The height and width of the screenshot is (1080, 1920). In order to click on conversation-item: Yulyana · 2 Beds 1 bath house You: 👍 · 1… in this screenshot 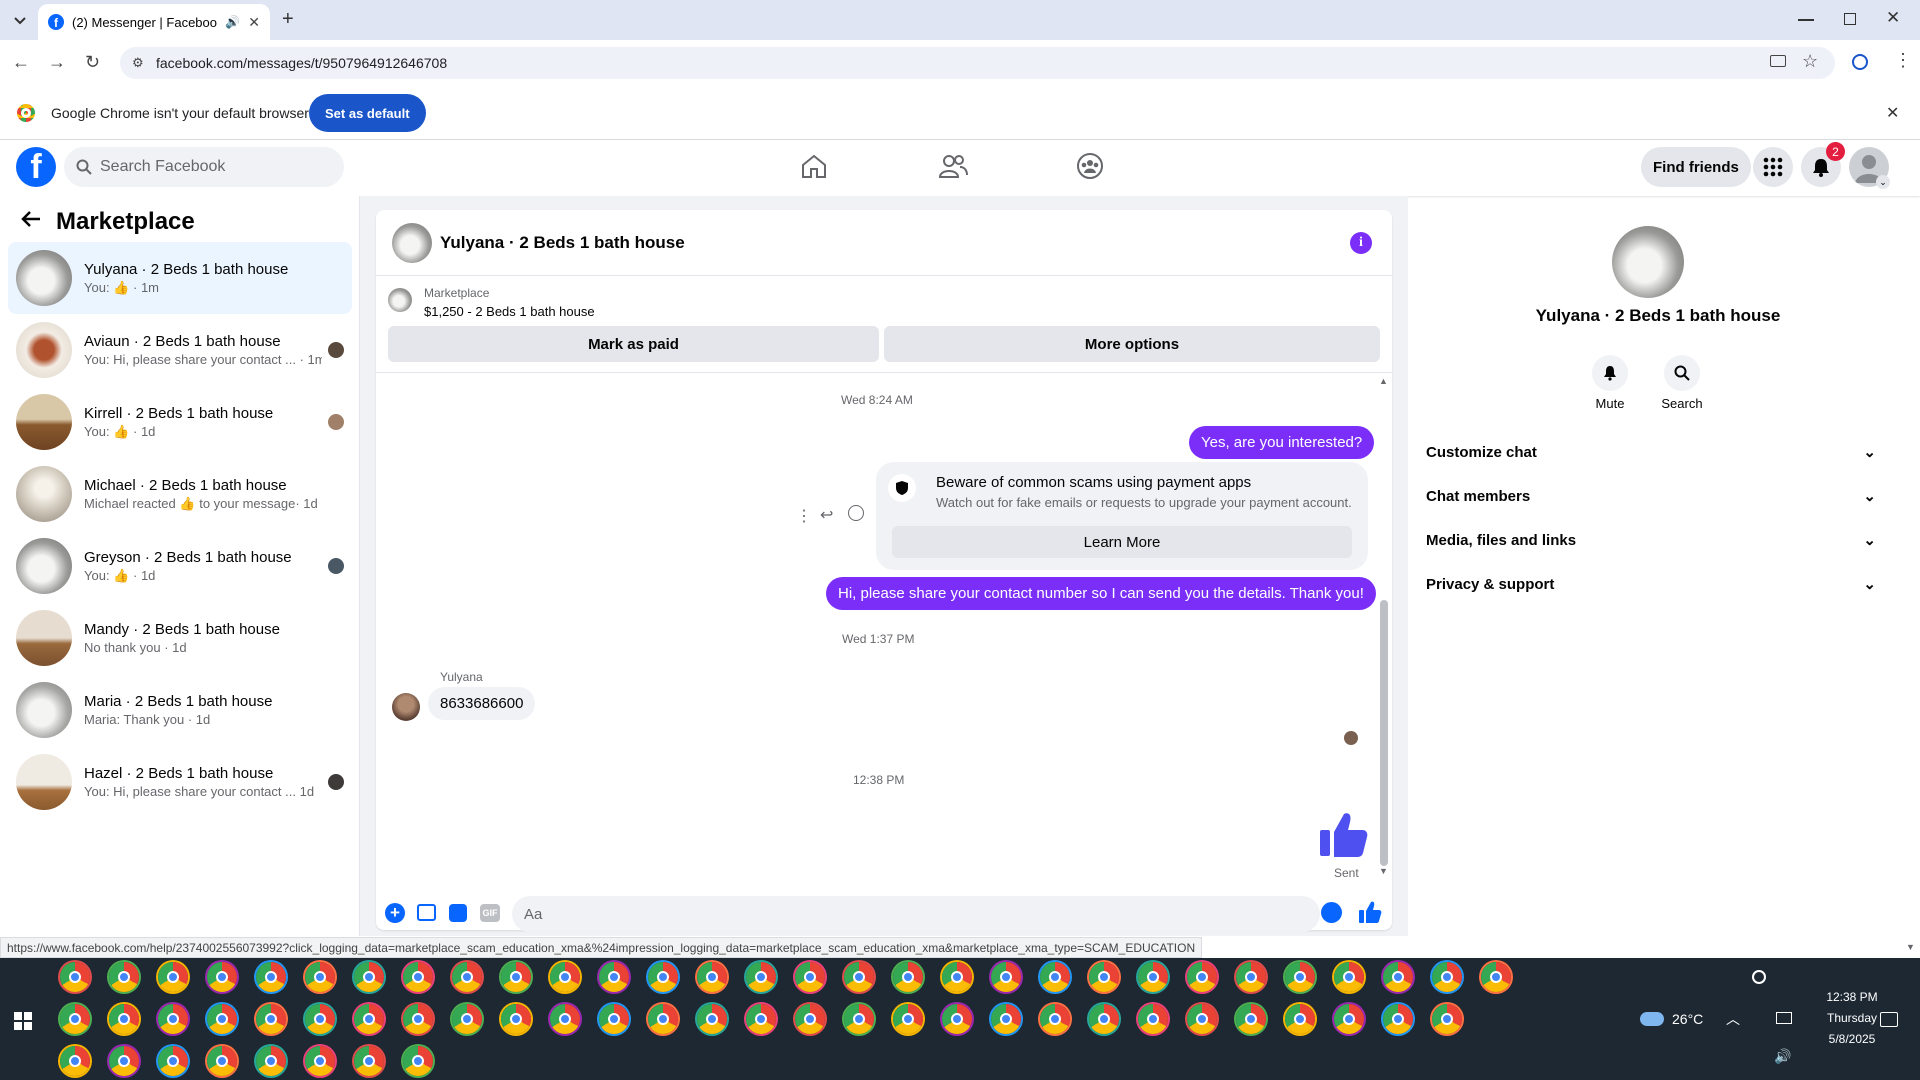, I will do `click(180, 278)`.